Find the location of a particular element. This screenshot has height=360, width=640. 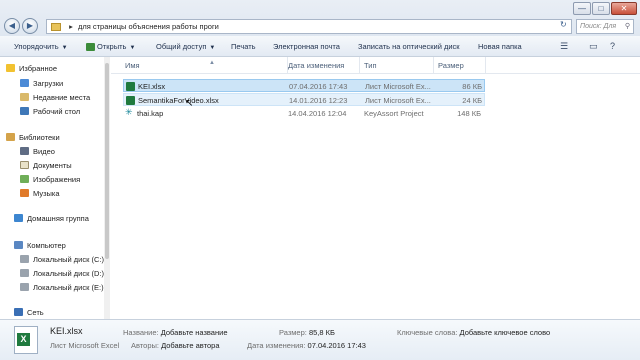

column-header-type: Тип is located at coordinates (397, 65).